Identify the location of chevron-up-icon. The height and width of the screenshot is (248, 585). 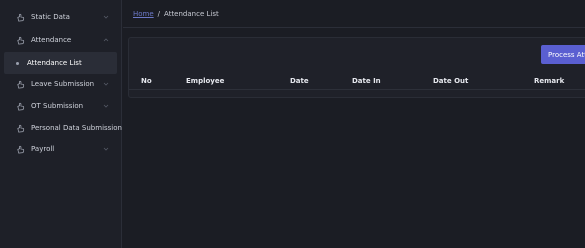
(106, 40).